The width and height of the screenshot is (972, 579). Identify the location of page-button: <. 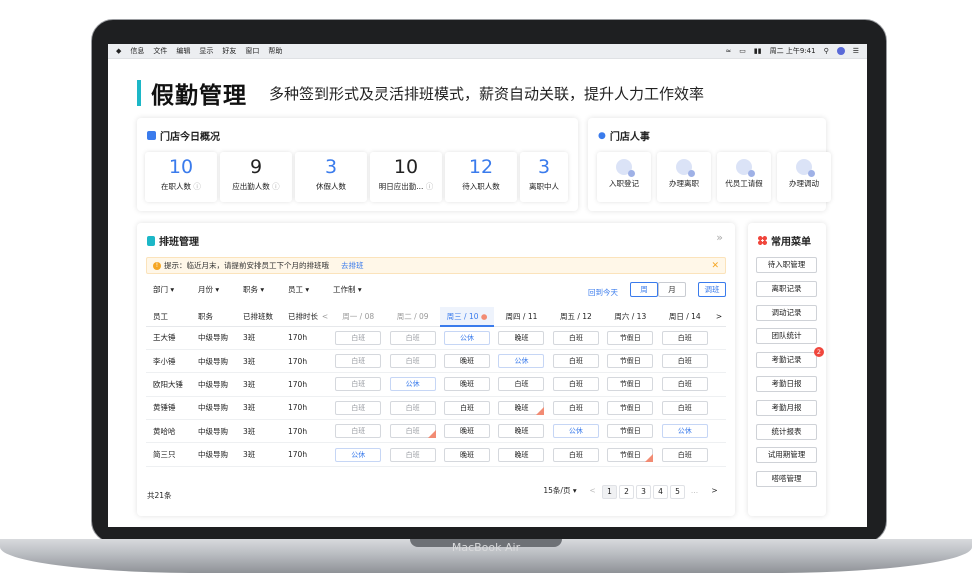
(592, 492).